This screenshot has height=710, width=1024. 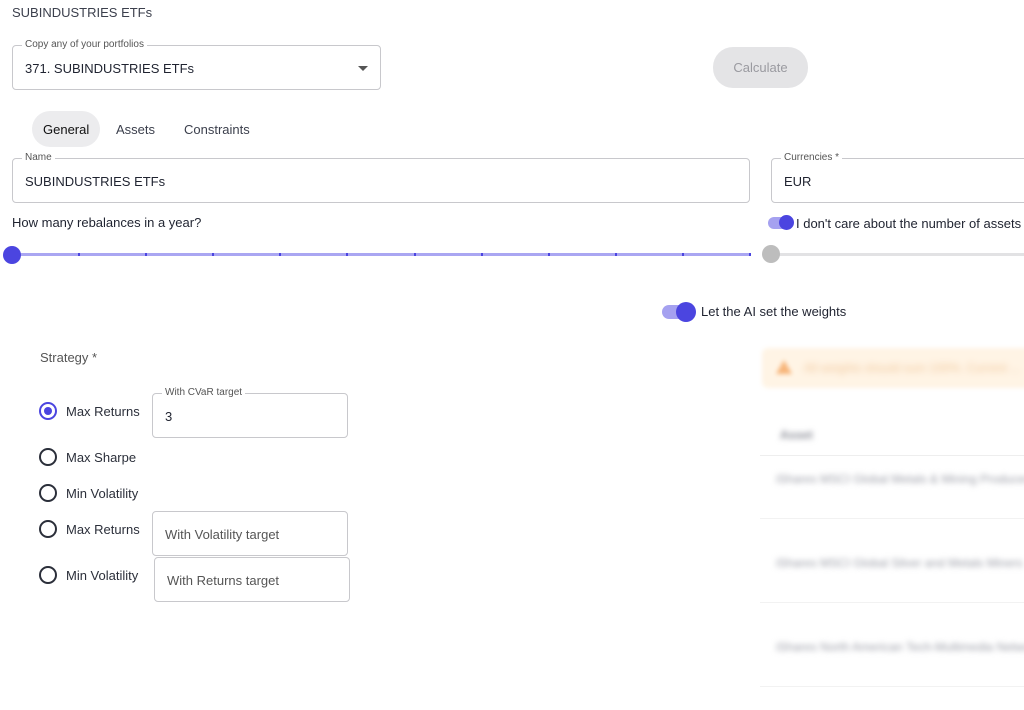 What do you see at coordinates (95, 181) in the screenshot?
I see `name-field-value: SUBINDUSTRIES ETFs` at bounding box center [95, 181].